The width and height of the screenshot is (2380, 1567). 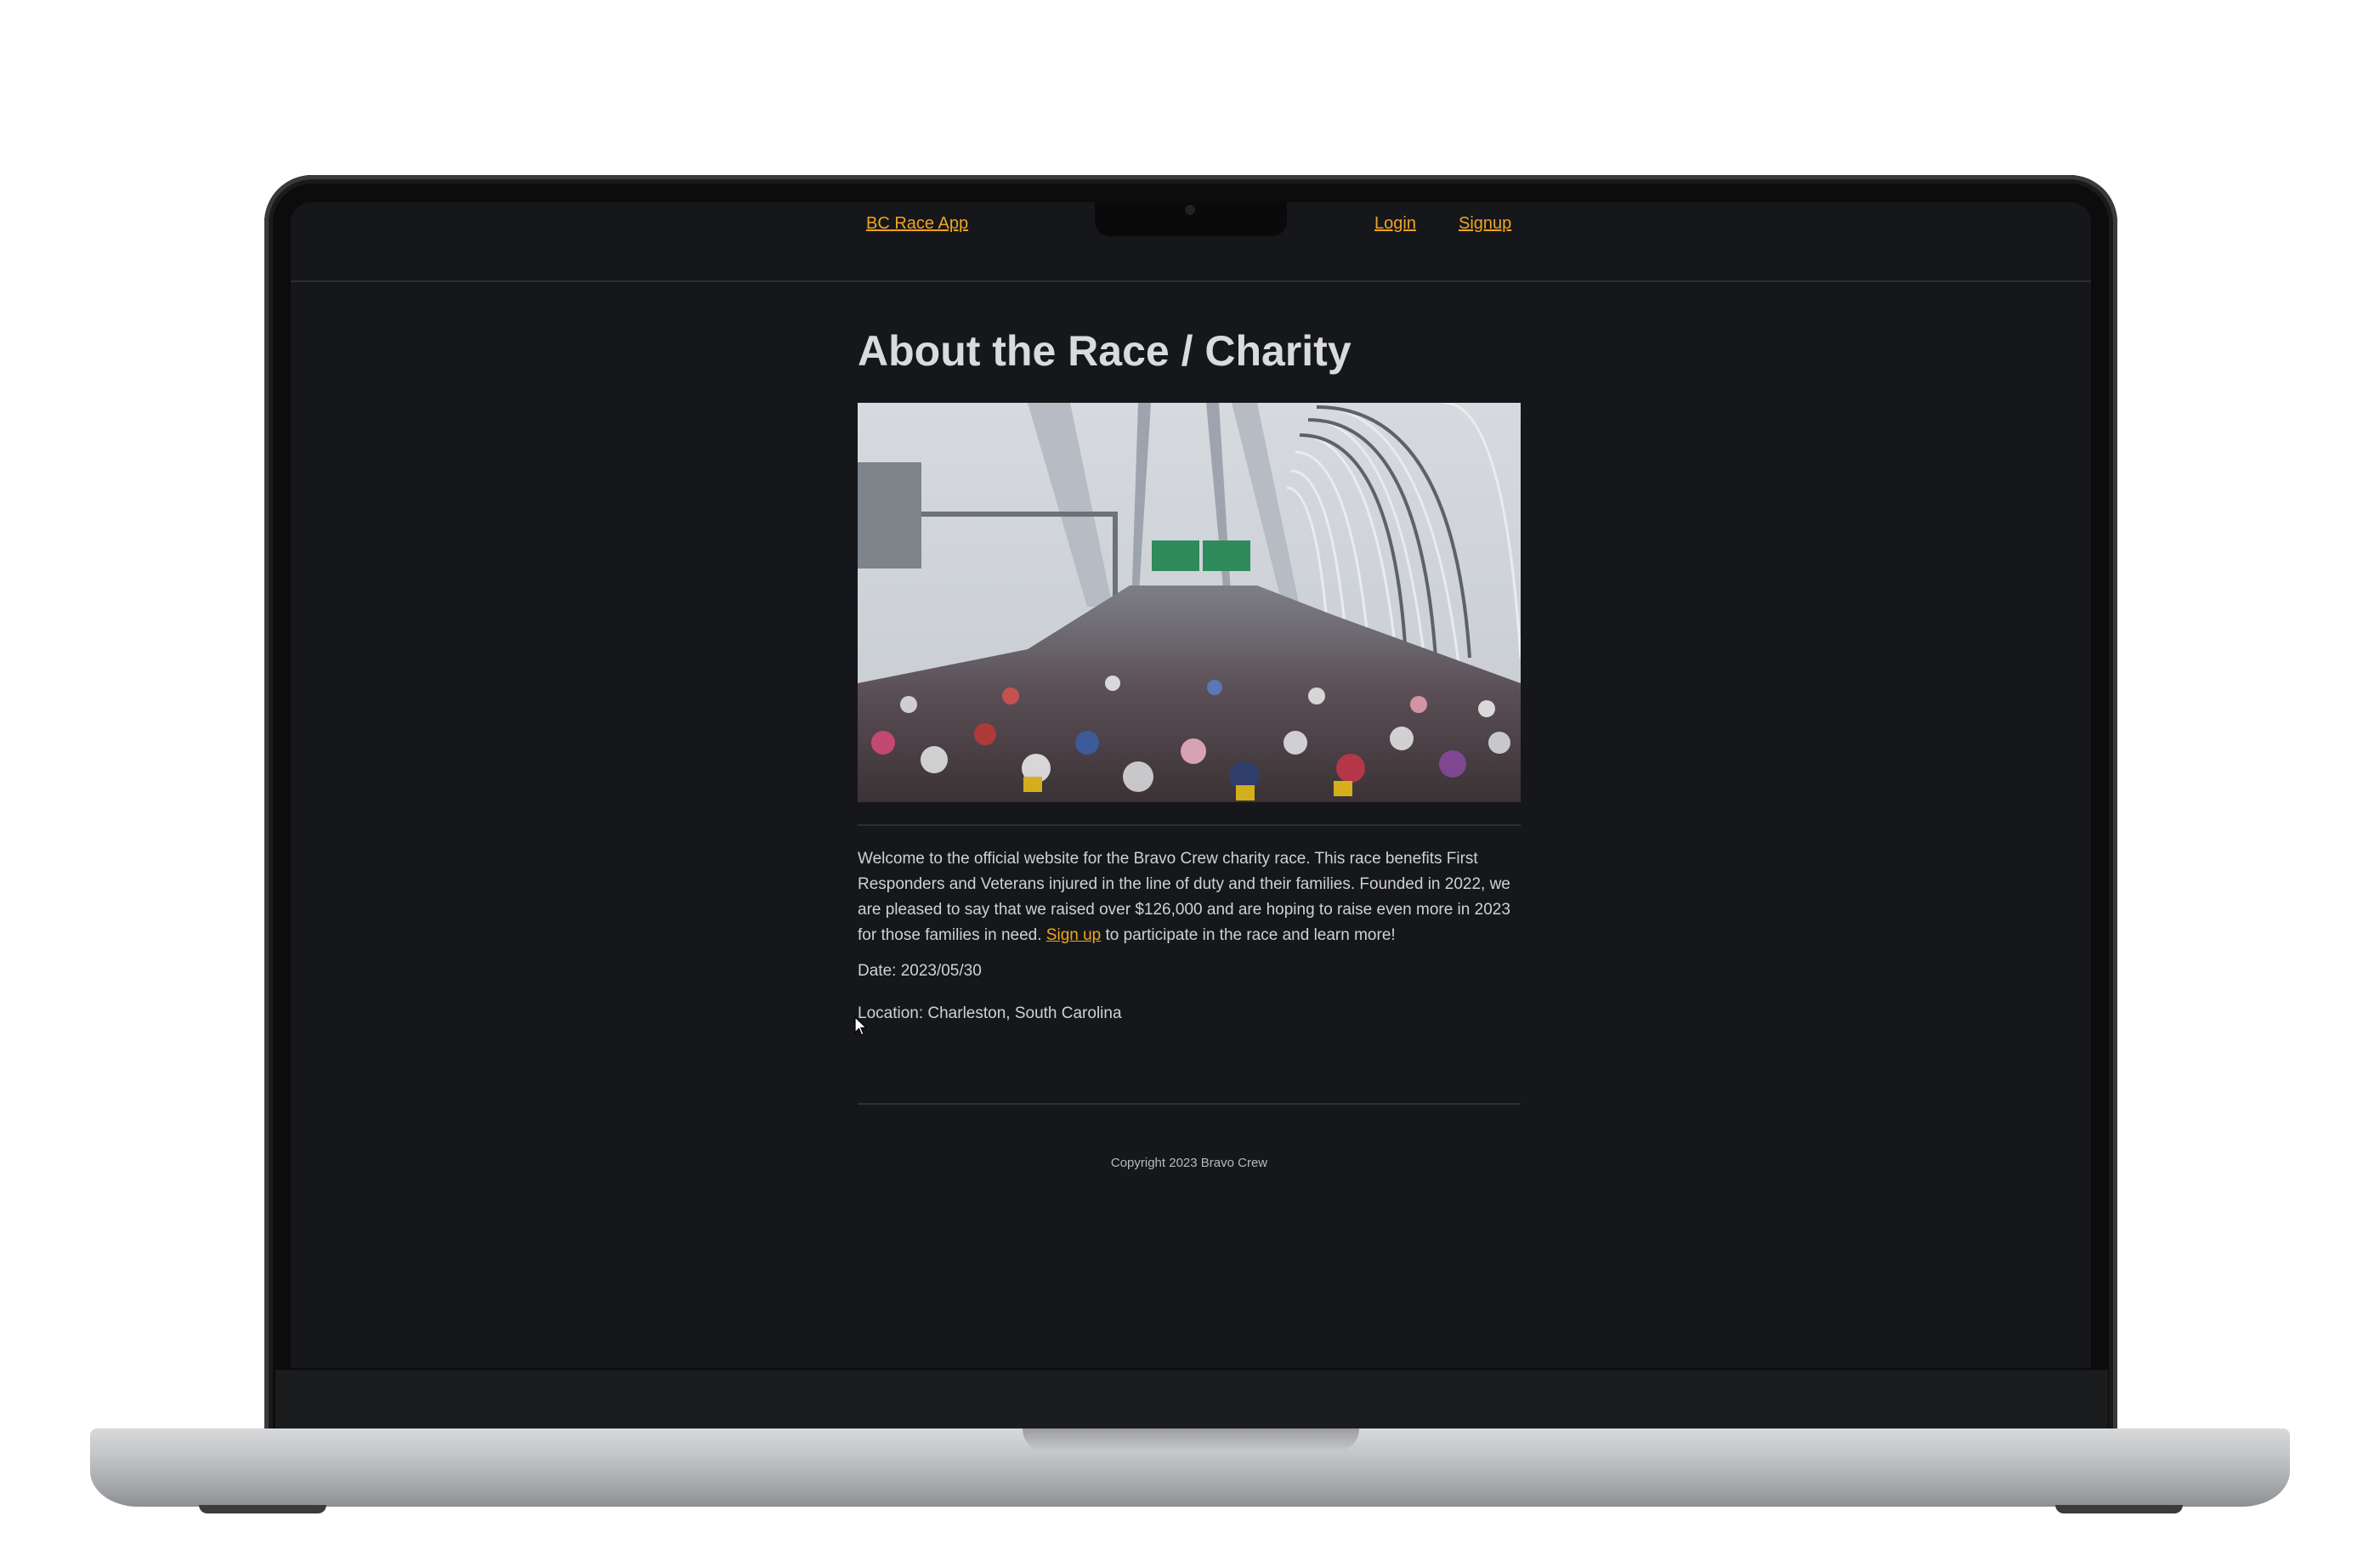 I want to click on mouse-cursor-icon, so click(x=861, y=1026).